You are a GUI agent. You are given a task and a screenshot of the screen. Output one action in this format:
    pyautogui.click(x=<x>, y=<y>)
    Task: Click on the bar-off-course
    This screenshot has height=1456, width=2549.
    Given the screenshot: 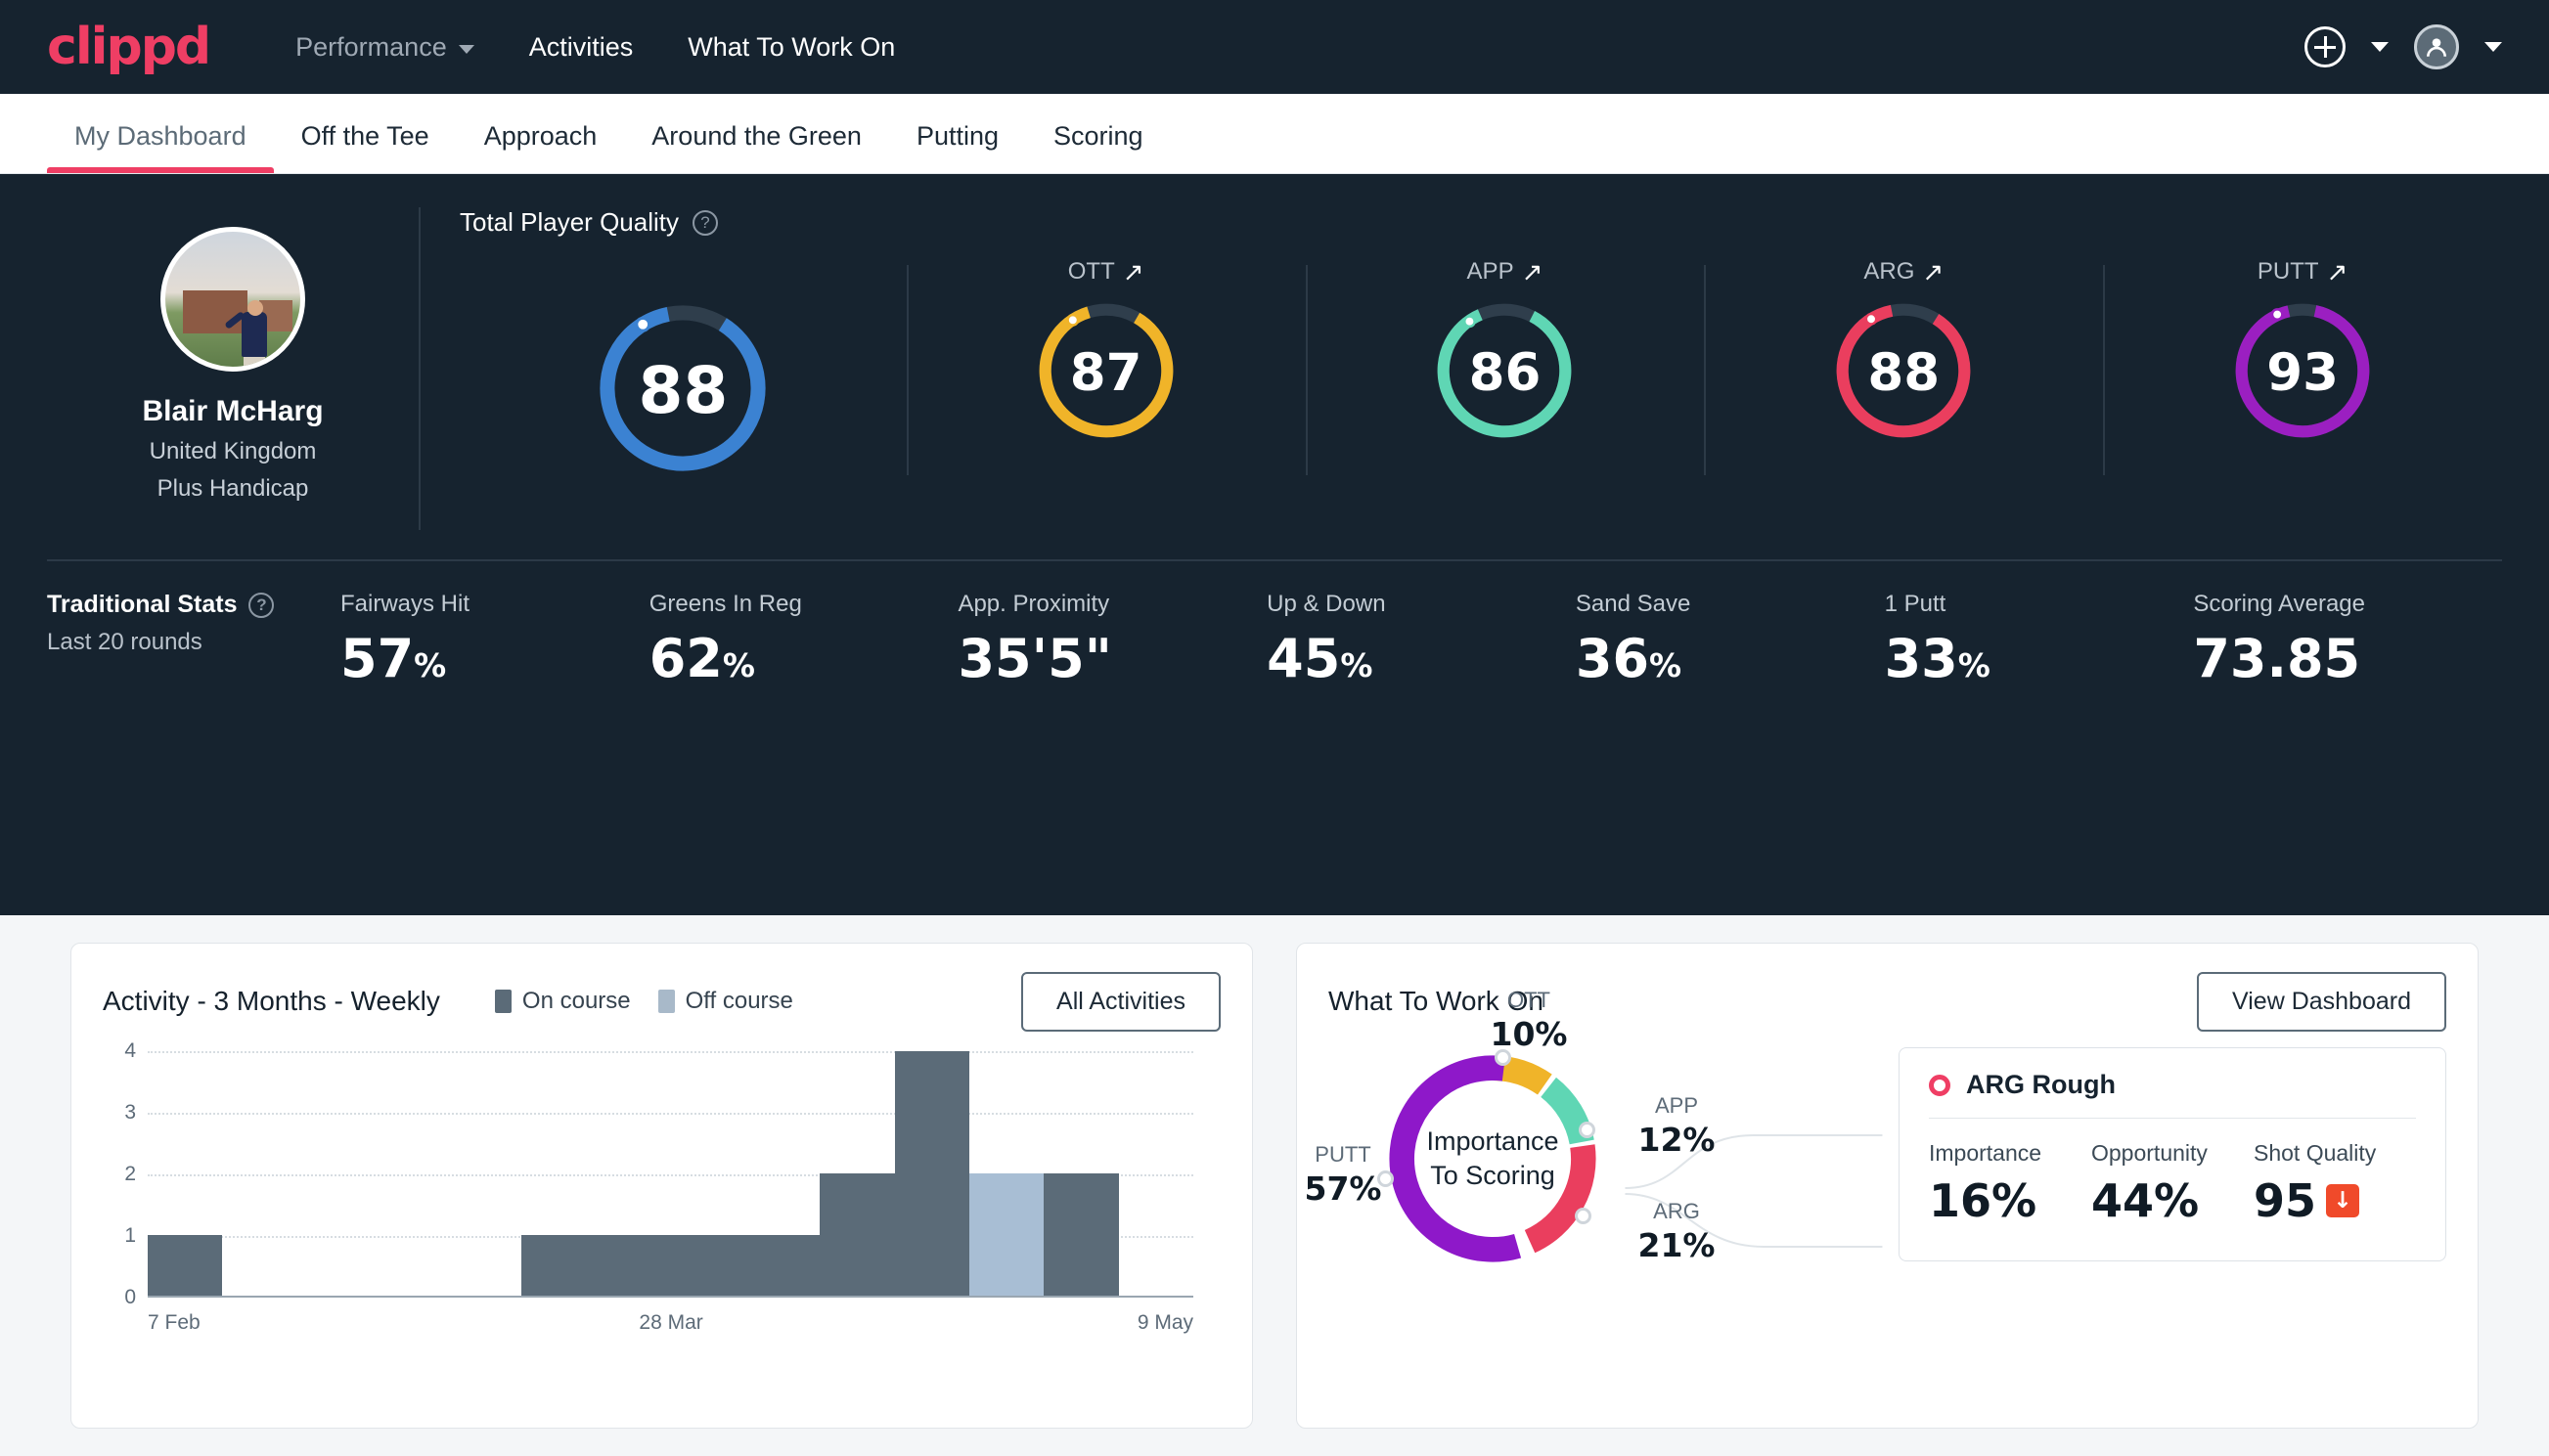 What is the action you would take?
    pyautogui.click(x=1007, y=1234)
    